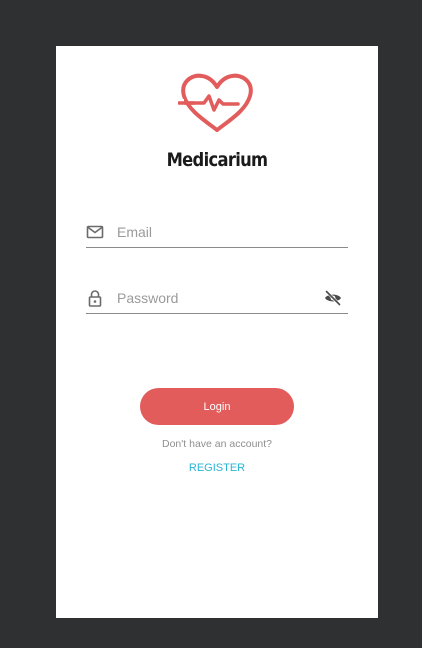 This screenshot has width=422, height=648. I want to click on password-field, so click(217, 301).